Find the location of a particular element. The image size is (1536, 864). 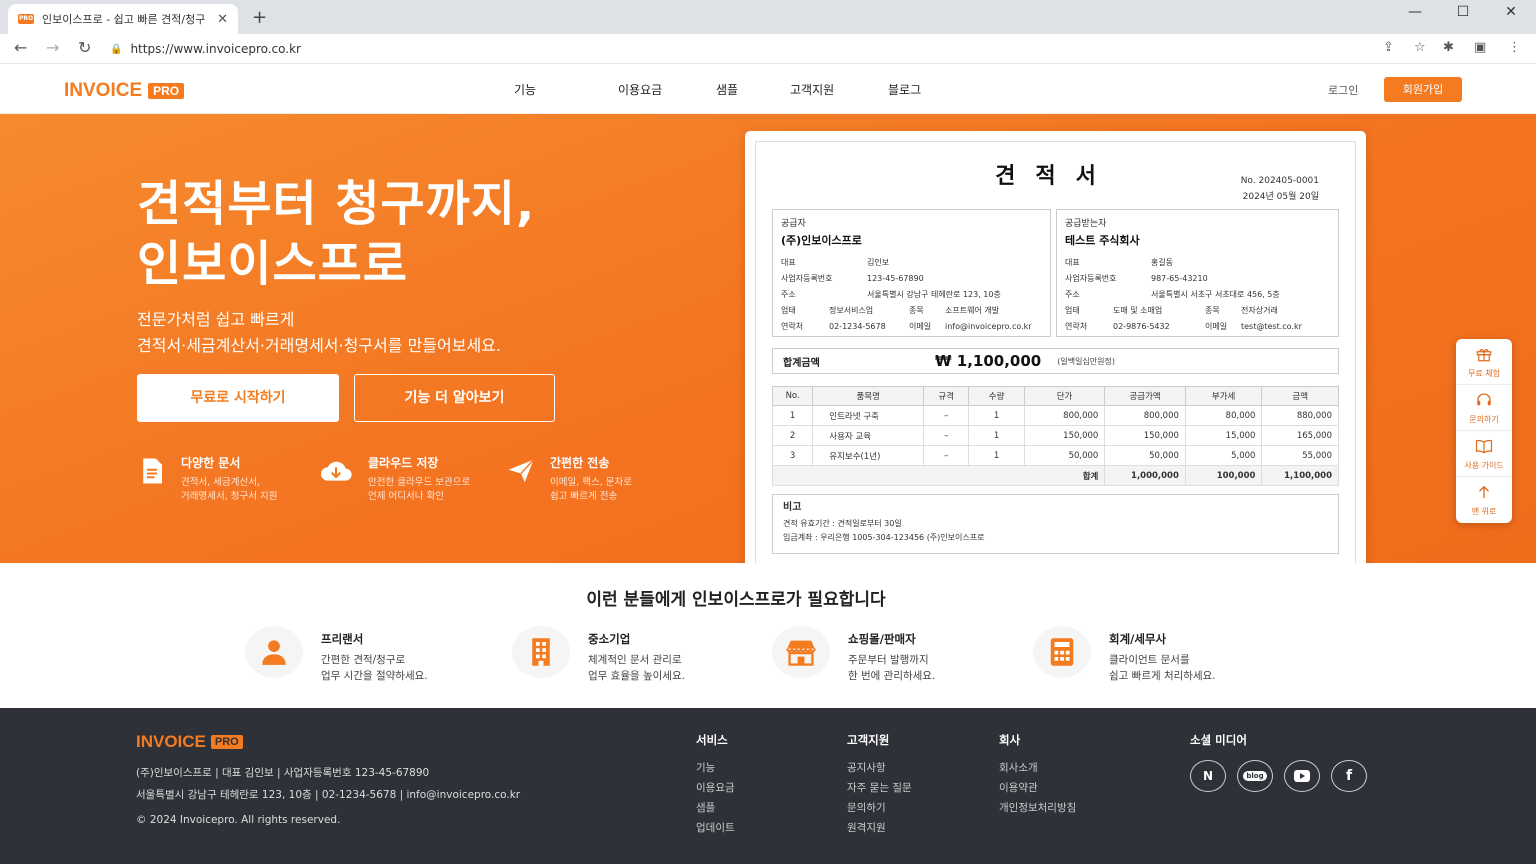

footer-link: 샘플 is located at coordinates (715, 810).